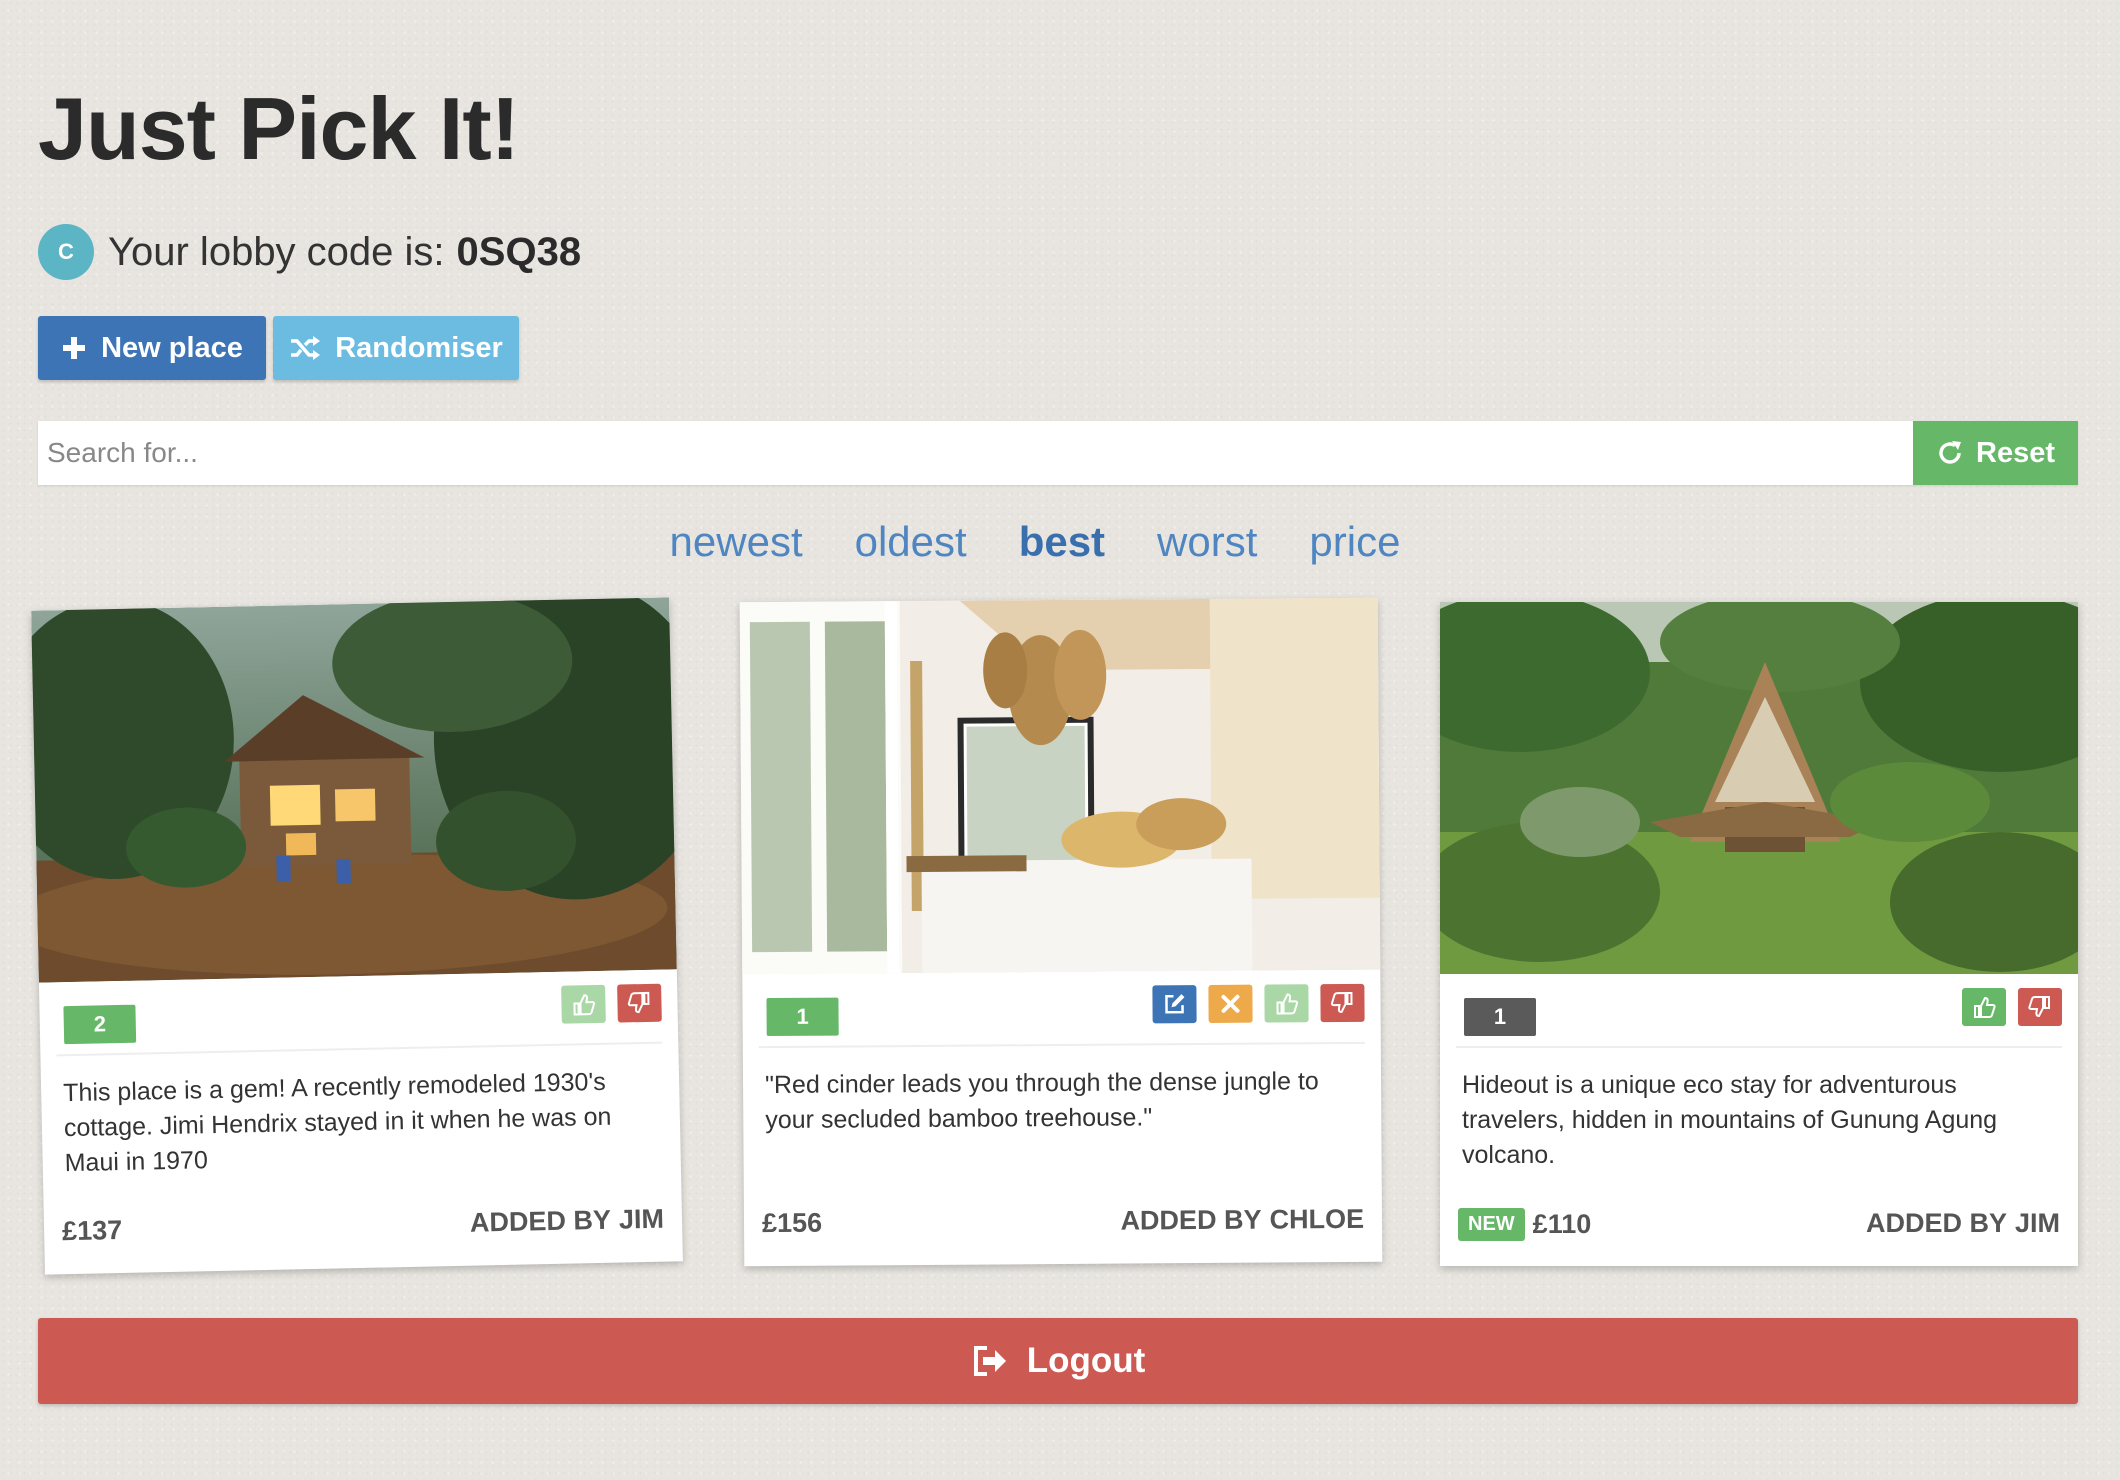  What do you see at coordinates (519, 251) in the screenshot?
I see `lobby-code: 0SQ38` at bounding box center [519, 251].